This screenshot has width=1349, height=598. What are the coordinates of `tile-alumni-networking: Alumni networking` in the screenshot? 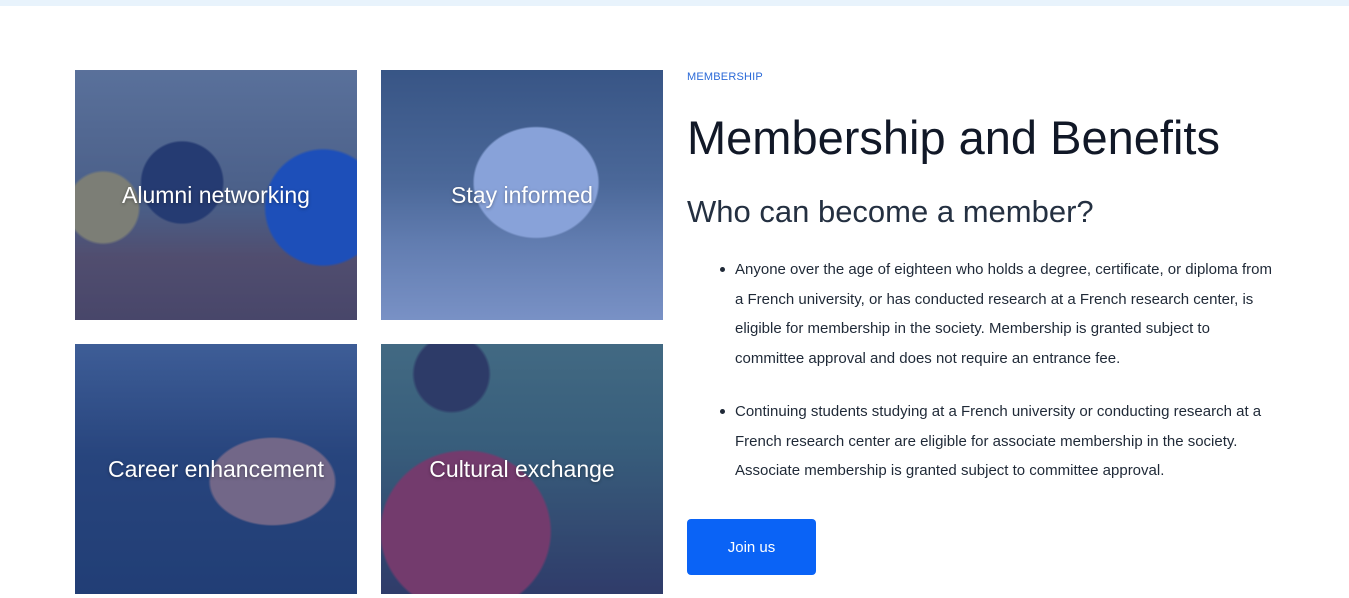 It's located at (216, 195).